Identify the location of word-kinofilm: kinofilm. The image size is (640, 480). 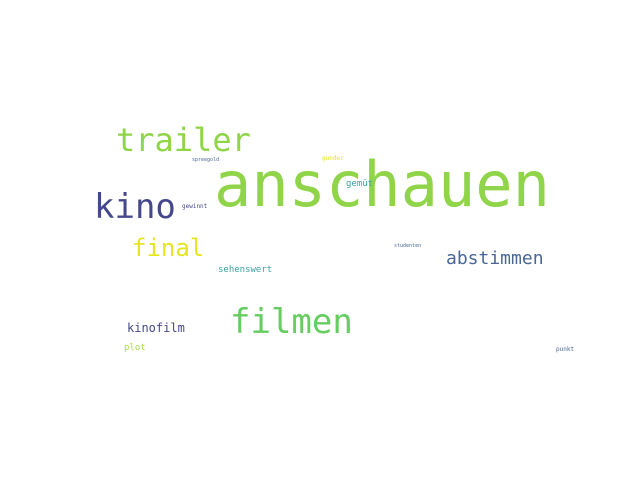
(156, 328).